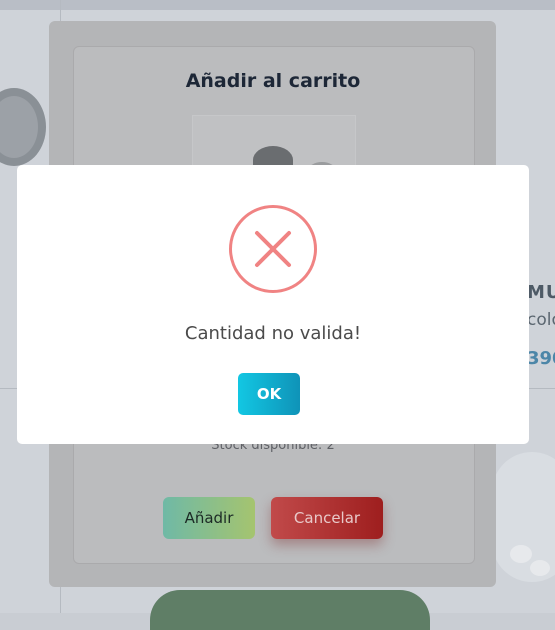 This screenshot has height=630, width=555. What do you see at coordinates (277, 5) in the screenshot?
I see `background-header` at bounding box center [277, 5].